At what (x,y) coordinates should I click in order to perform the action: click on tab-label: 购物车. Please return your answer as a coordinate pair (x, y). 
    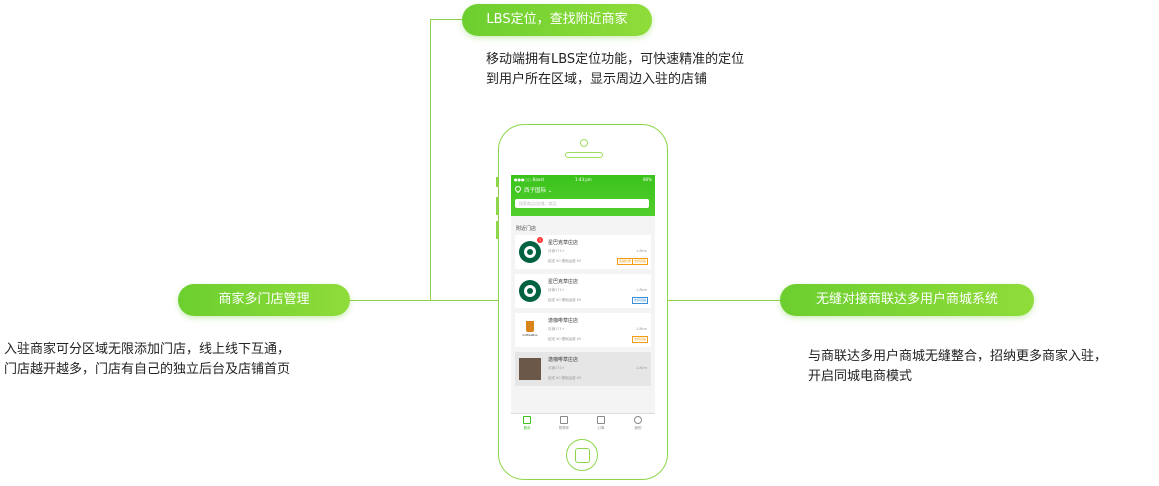
    Looking at the image, I should click on (564, 428).